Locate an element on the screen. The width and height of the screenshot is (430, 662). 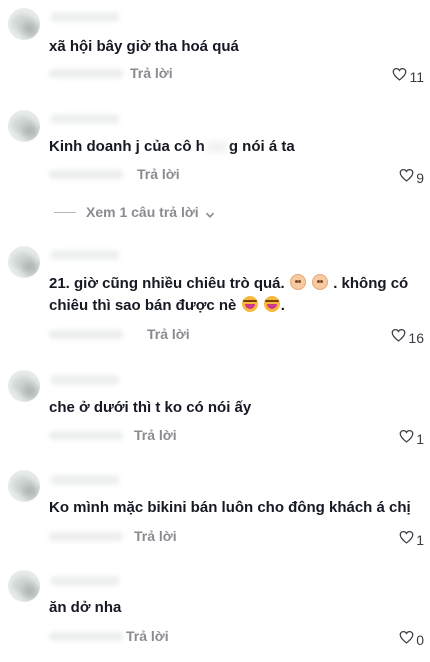
like-count: 11 is located at coordinates (416, 76).